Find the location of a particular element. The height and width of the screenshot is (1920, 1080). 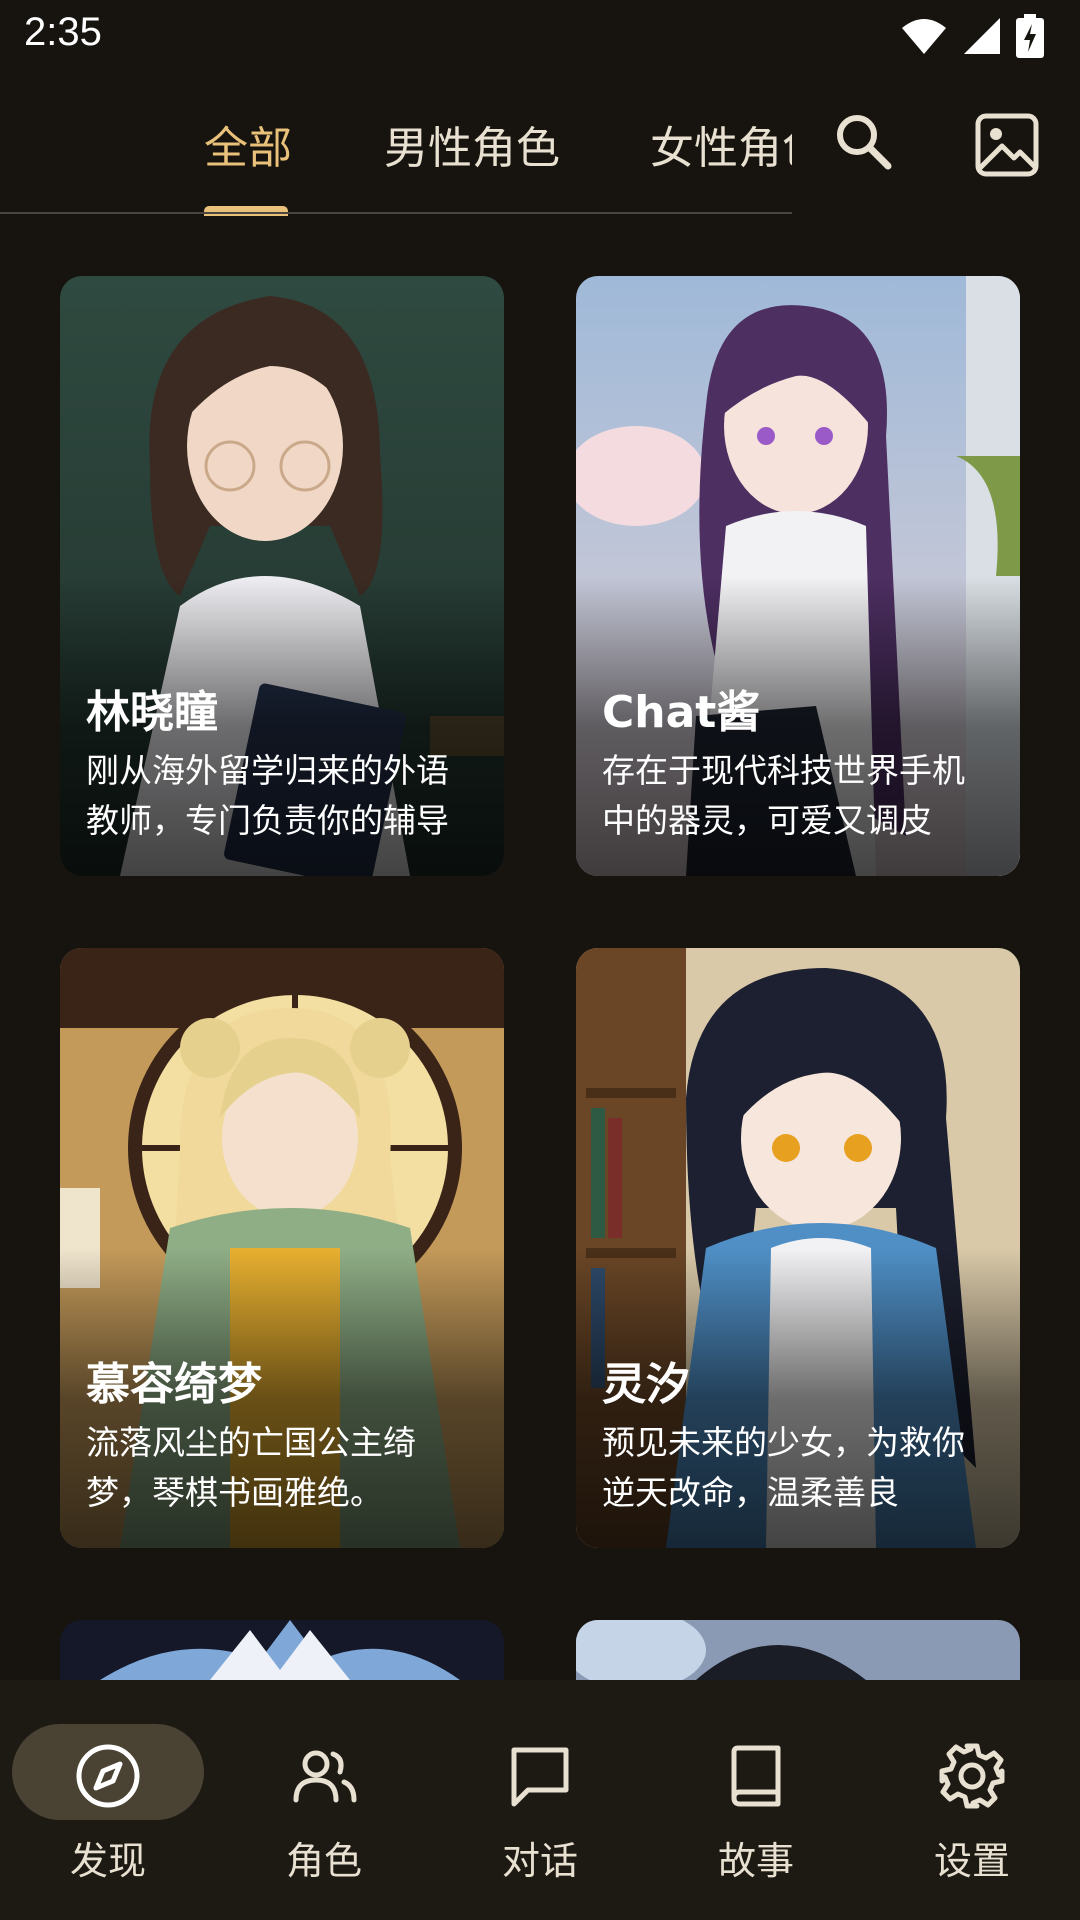

character-card: 慕容绮梦 流落风尘的亡国公主绮梦，琴棋书画雅绝。 is located at coordinates (282, 1248).